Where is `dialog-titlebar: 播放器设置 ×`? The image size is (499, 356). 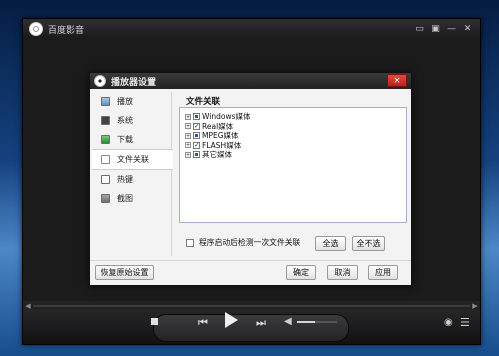 dialog-titlebar: 播放器设置 × is located at coordinates (250, 81).